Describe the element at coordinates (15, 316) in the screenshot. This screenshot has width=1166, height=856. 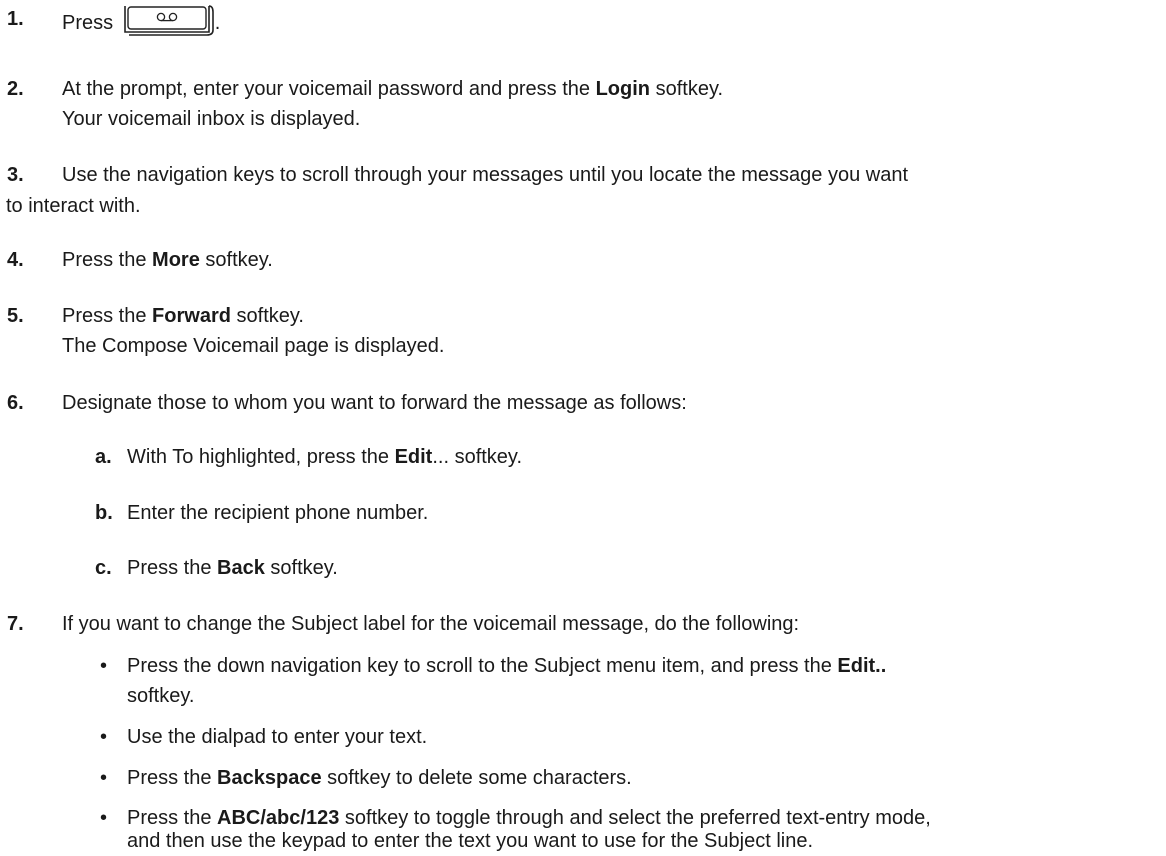
I see `step-number: 5.` at that location.